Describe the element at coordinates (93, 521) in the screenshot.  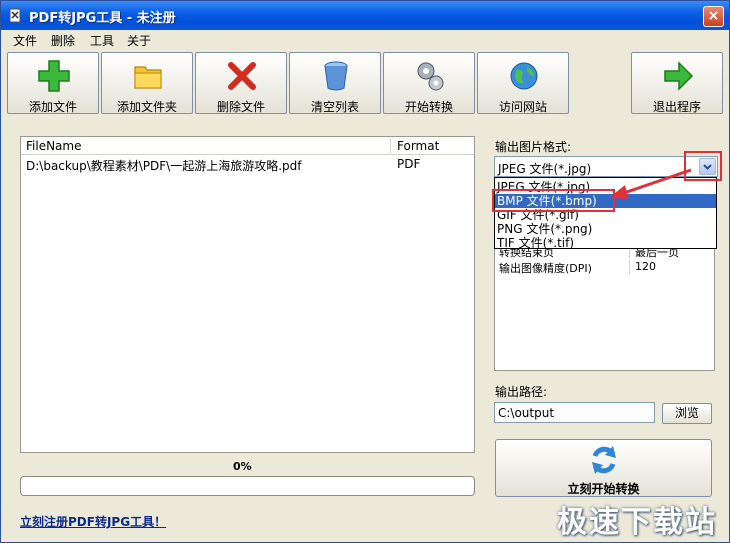
I see `register-link: 立刻注册PDF转JPG工具！` at that location.